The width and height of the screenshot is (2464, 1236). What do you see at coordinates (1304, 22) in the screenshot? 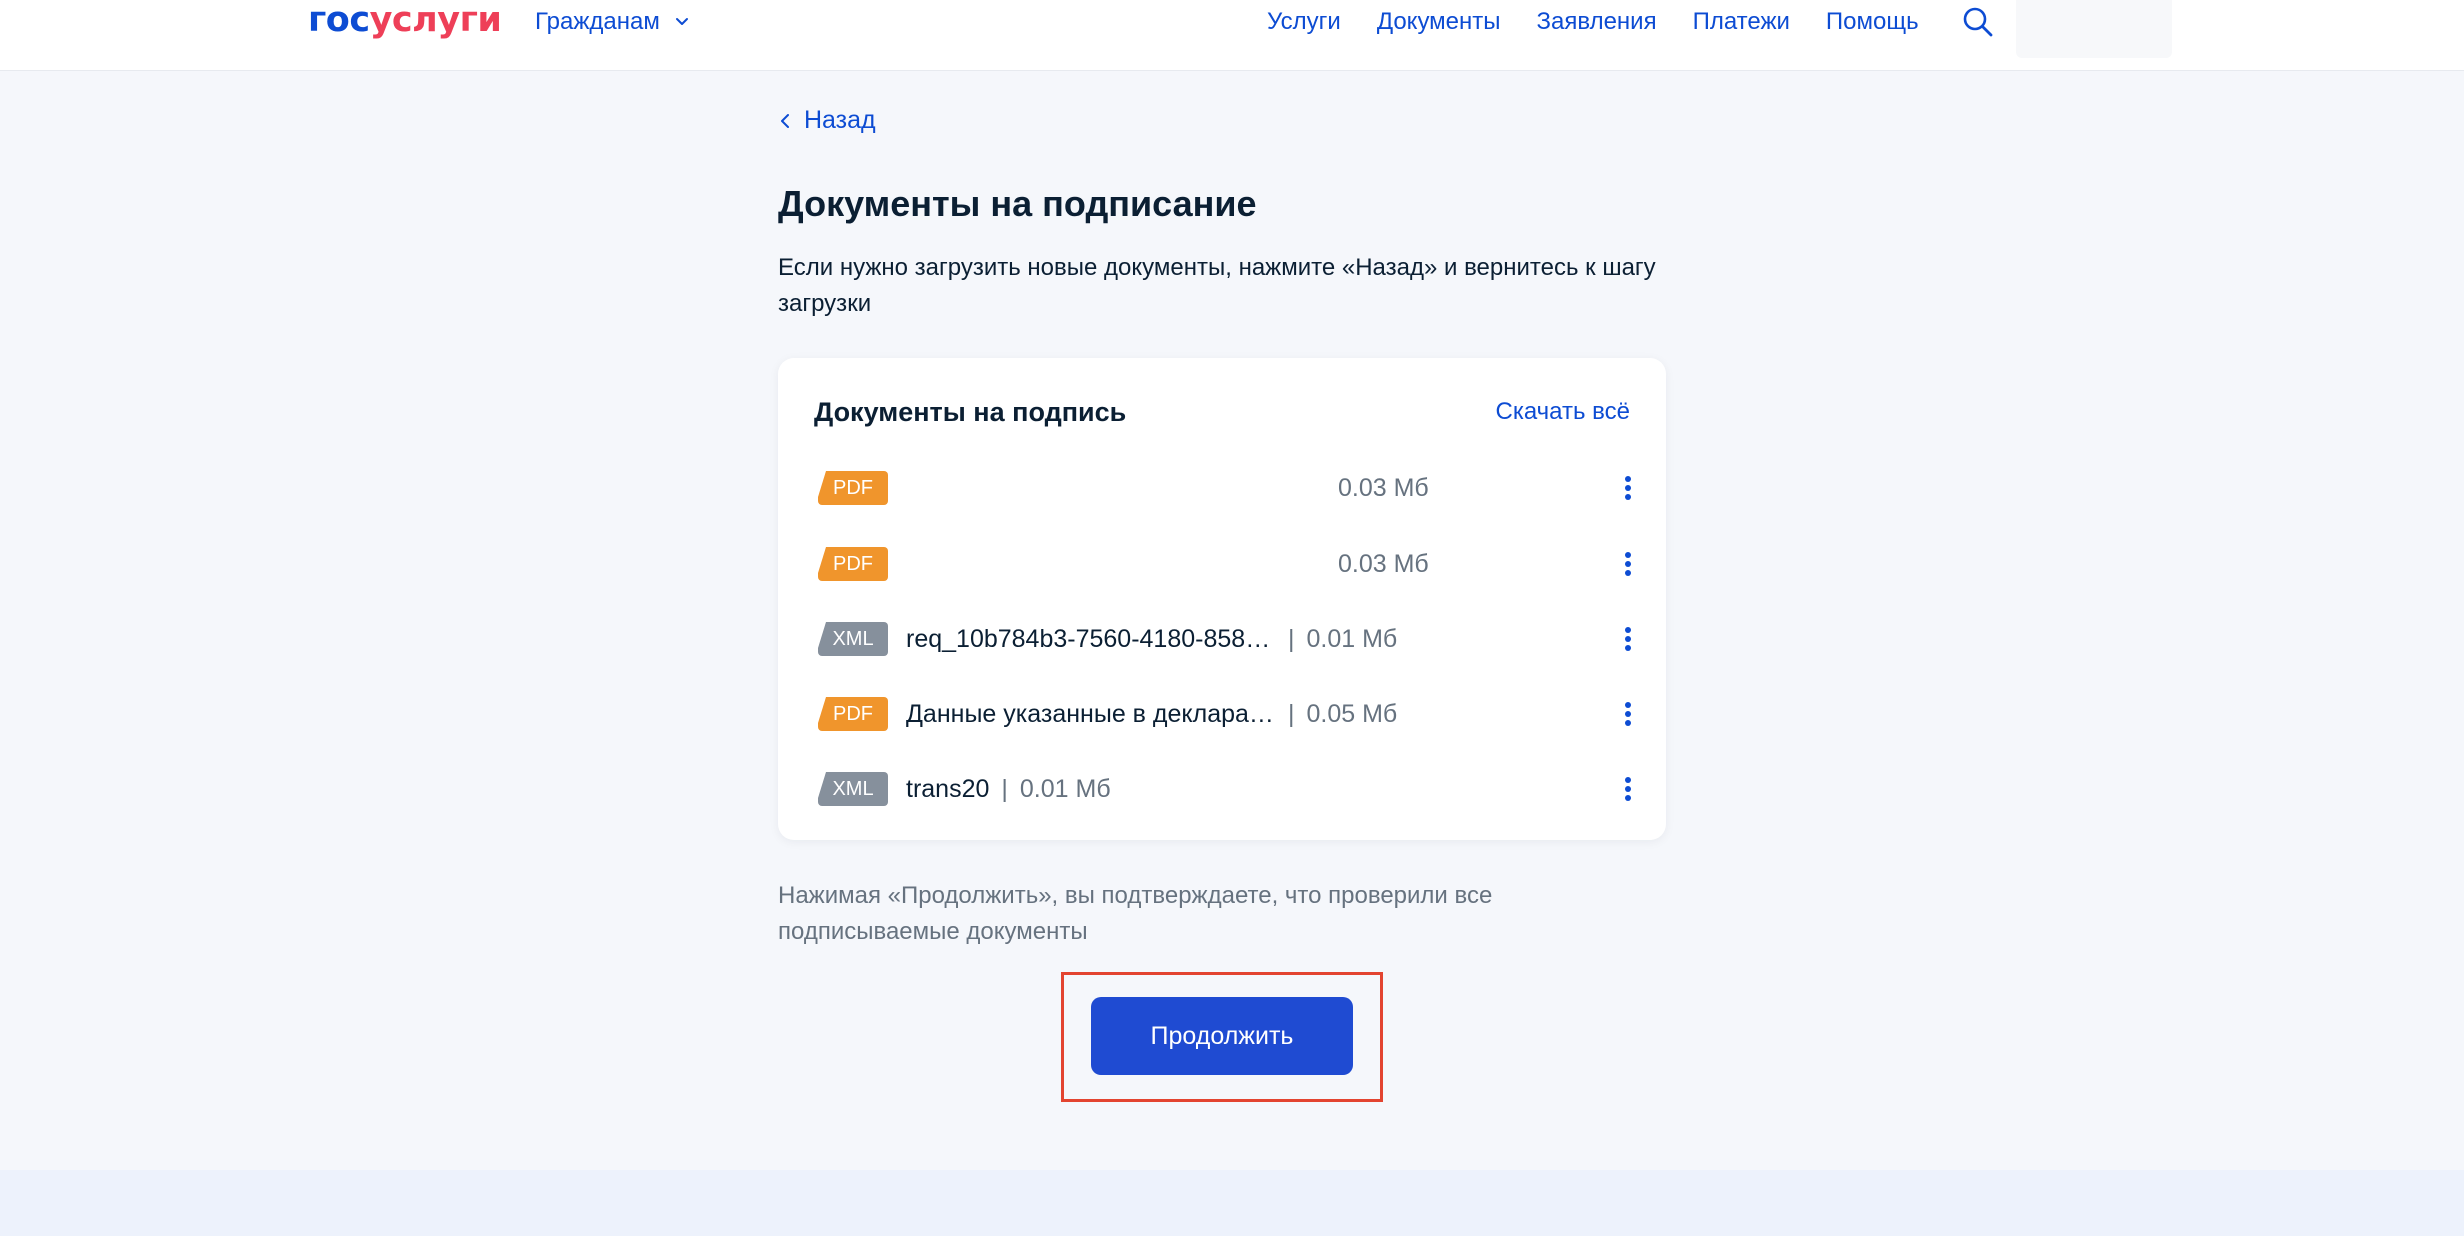
I see `nav-services: Услуги` at bounding box center [1304, 22].